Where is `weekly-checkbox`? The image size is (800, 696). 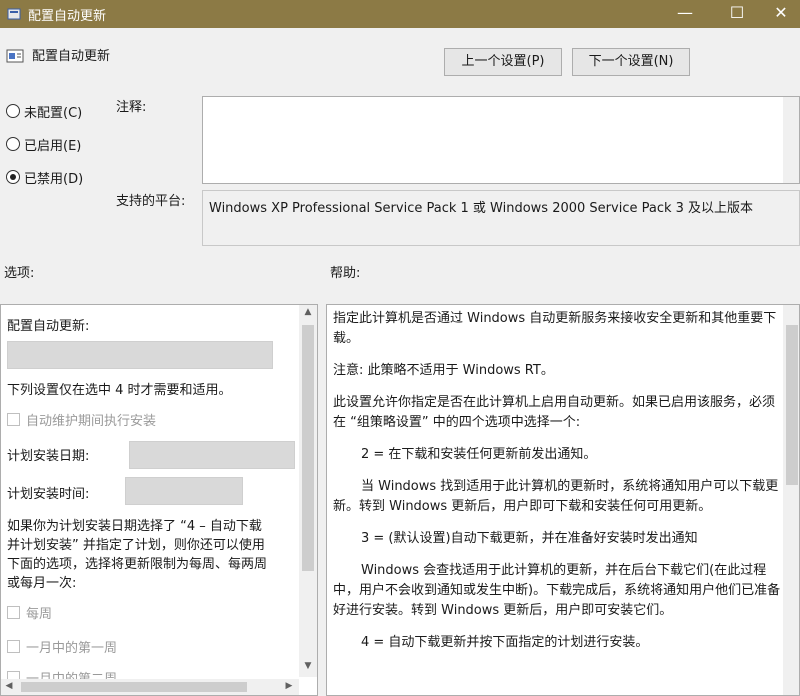
weekly-checkbox is located at coordinates (13, 612).